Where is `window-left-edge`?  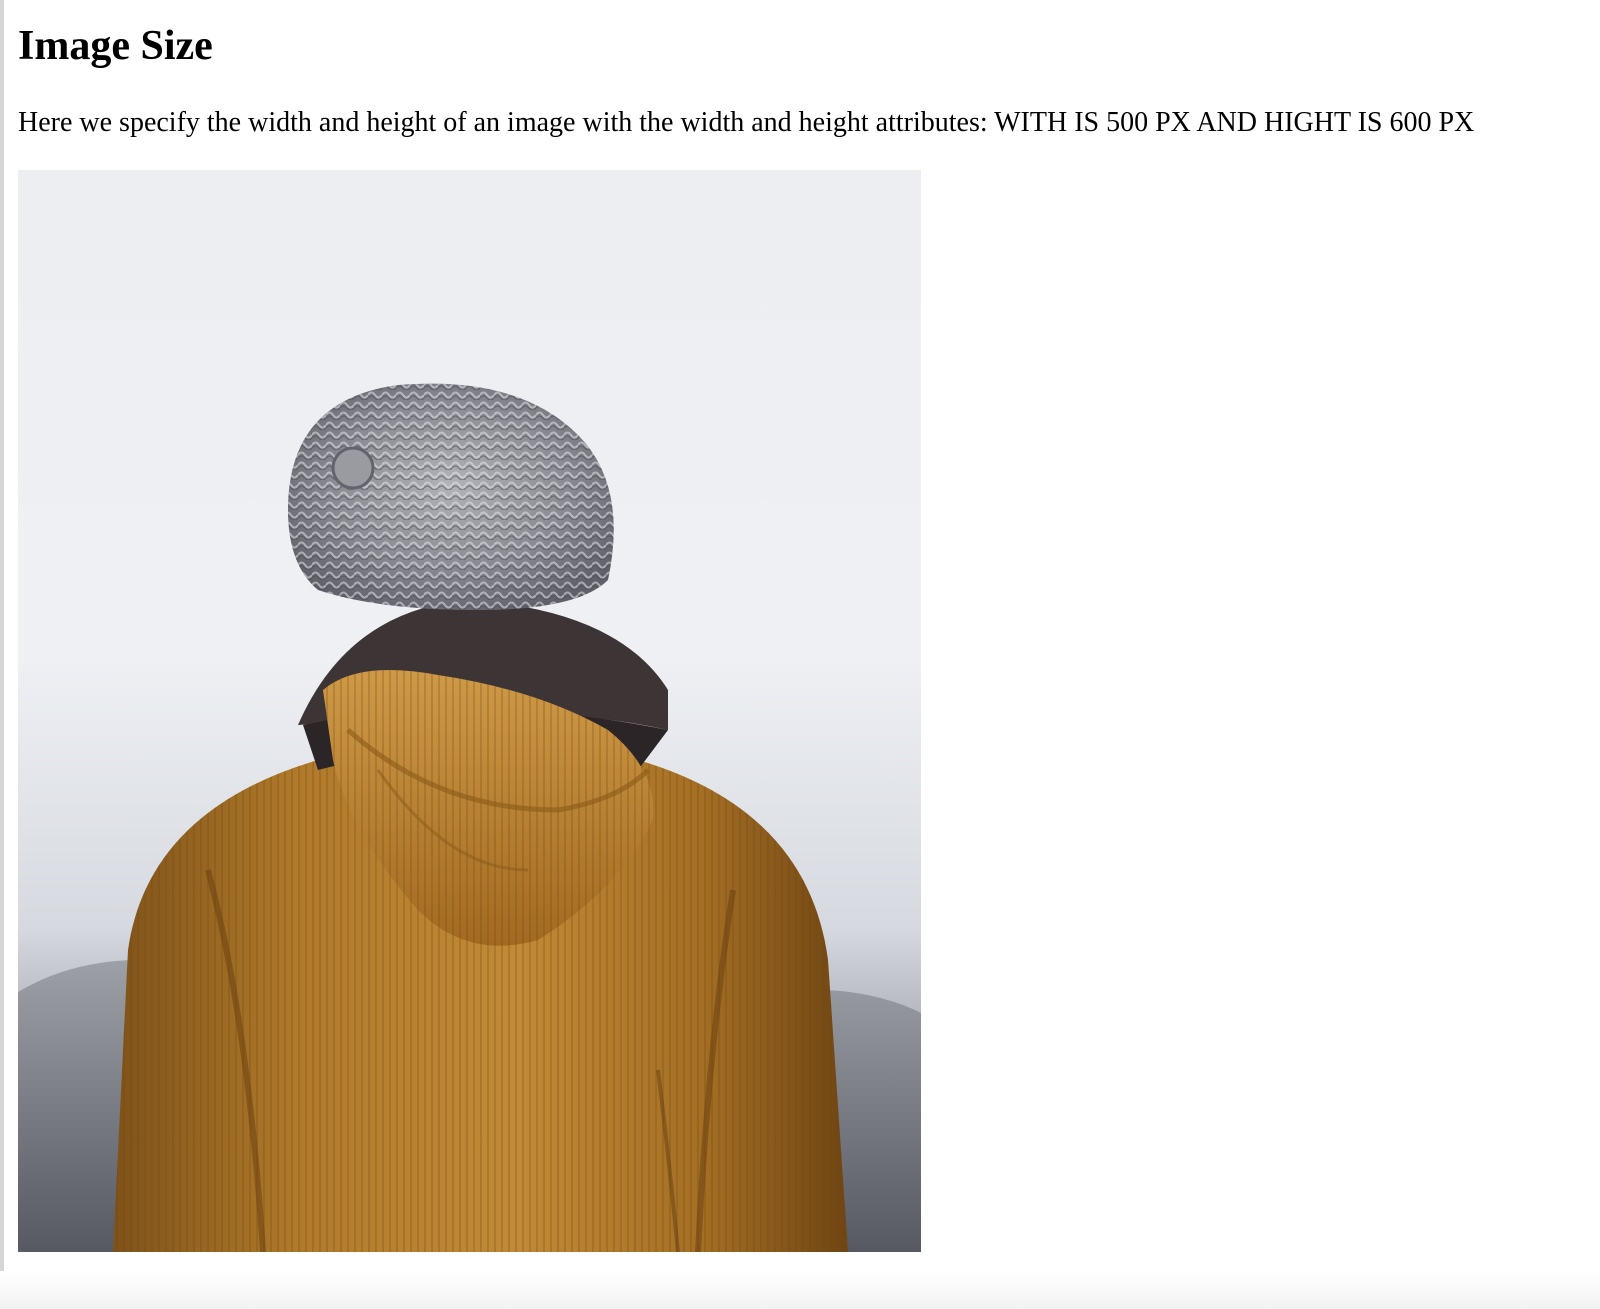
window-left-edge is located at coordinates (2, 654).